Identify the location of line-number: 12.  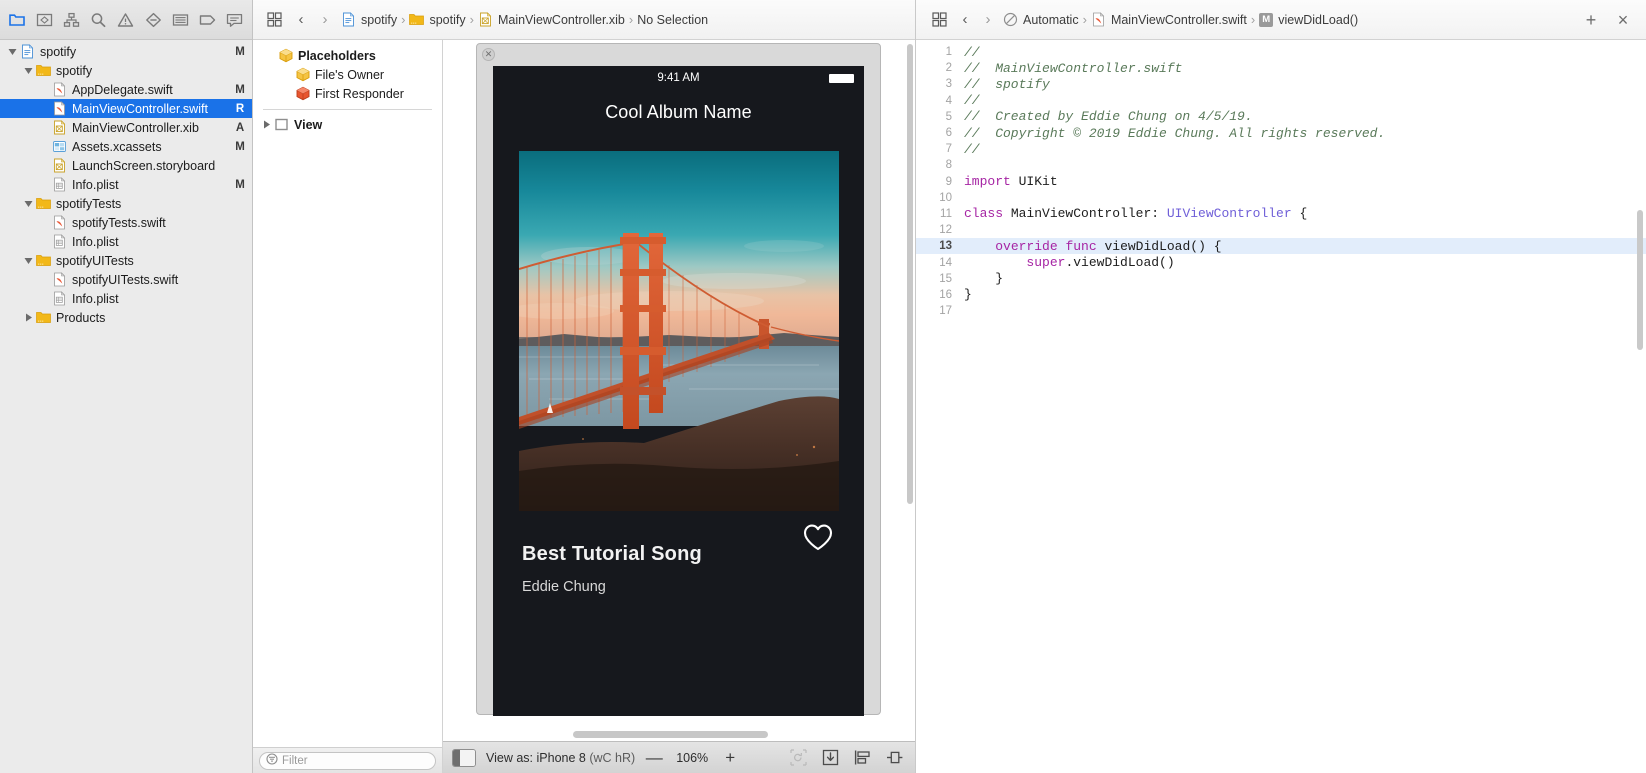
(945, 230).